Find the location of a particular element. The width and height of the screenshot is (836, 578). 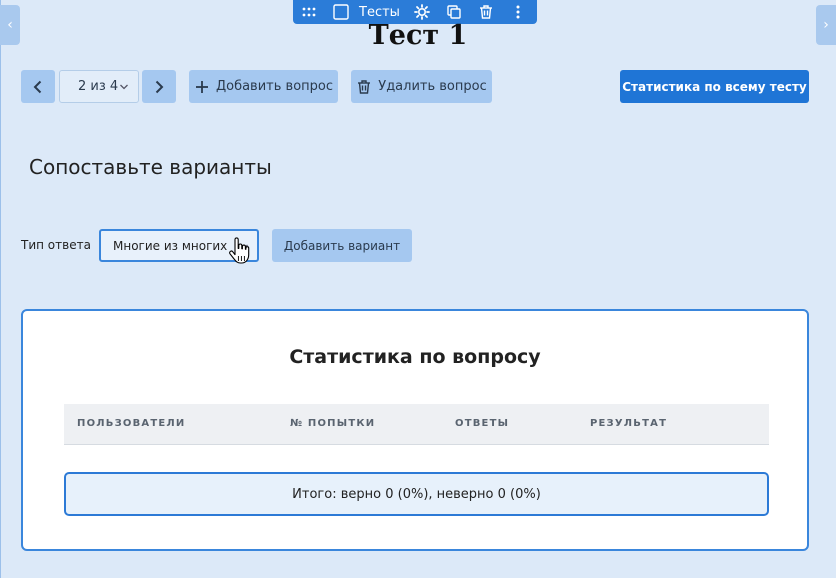

previous-question-button is located at coordinates (38, 86).